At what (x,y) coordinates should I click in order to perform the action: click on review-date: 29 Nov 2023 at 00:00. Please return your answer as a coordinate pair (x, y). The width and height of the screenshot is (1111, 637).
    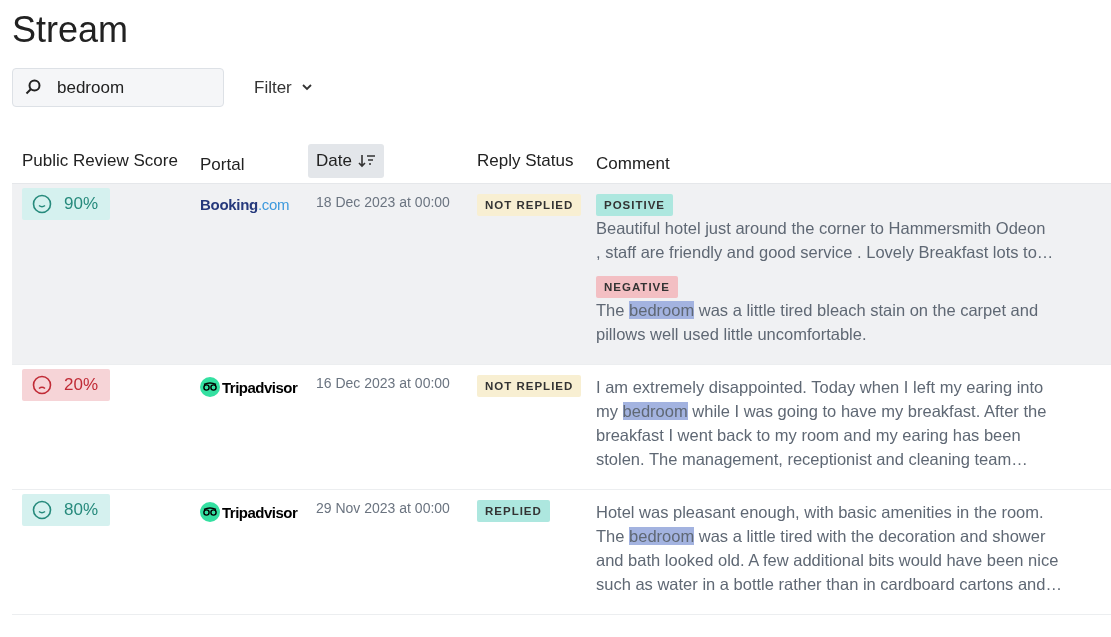
    Looking at the image, I should click on (383, 507).